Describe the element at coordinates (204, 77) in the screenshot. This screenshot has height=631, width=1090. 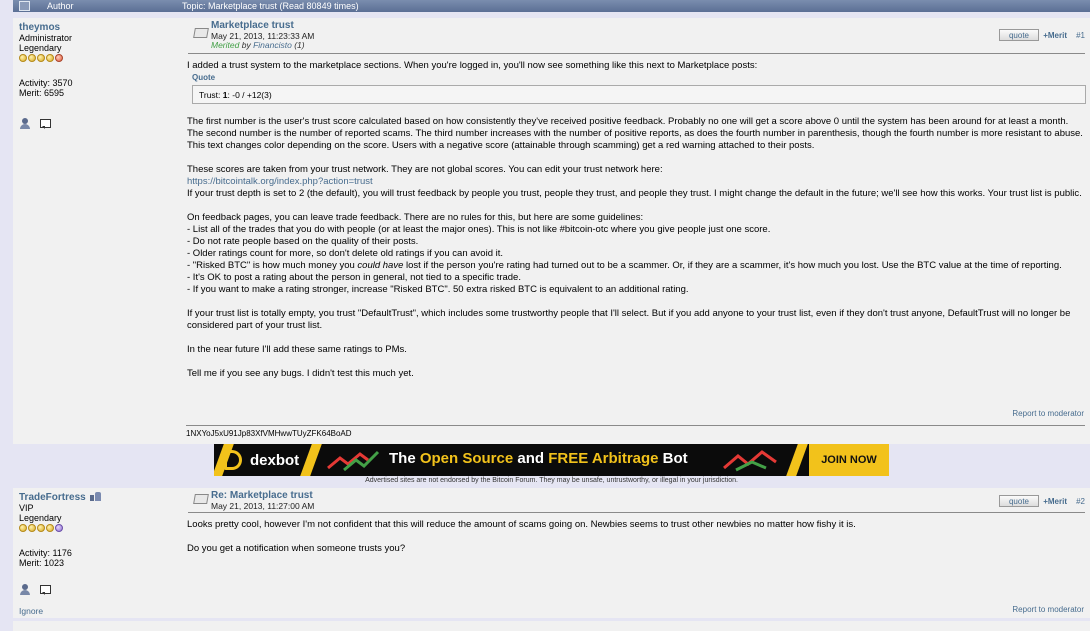
I see `quote-header: Quote` at that location.